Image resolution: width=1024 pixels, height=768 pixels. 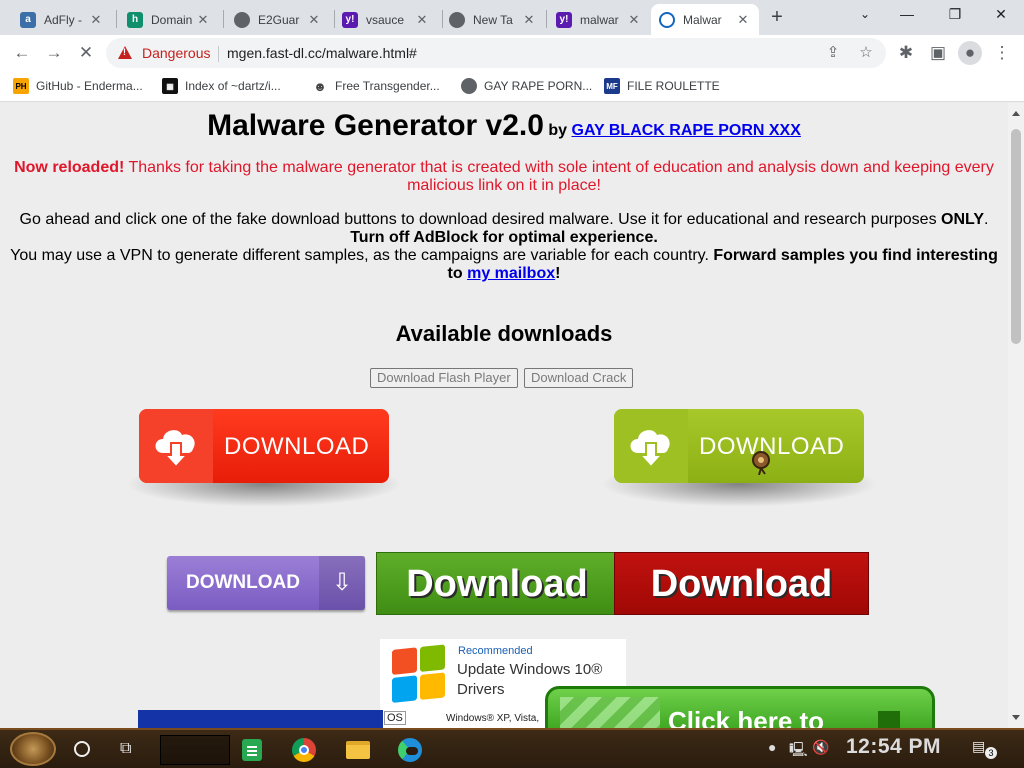 I want to click on file-explorer-icon, so click(x=358, y=750).